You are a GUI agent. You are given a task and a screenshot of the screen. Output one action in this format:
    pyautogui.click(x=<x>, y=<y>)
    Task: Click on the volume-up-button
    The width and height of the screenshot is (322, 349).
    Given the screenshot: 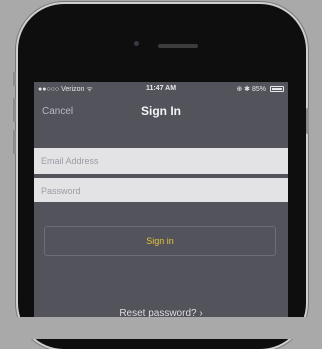 What is the action you would take?
    pyautogui.click(x=14, y=110)
    